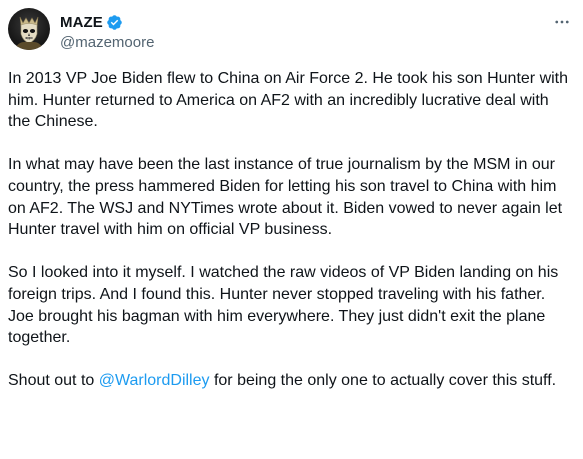  I want to click on author-handle: @mazemoore, so click(107, 43).